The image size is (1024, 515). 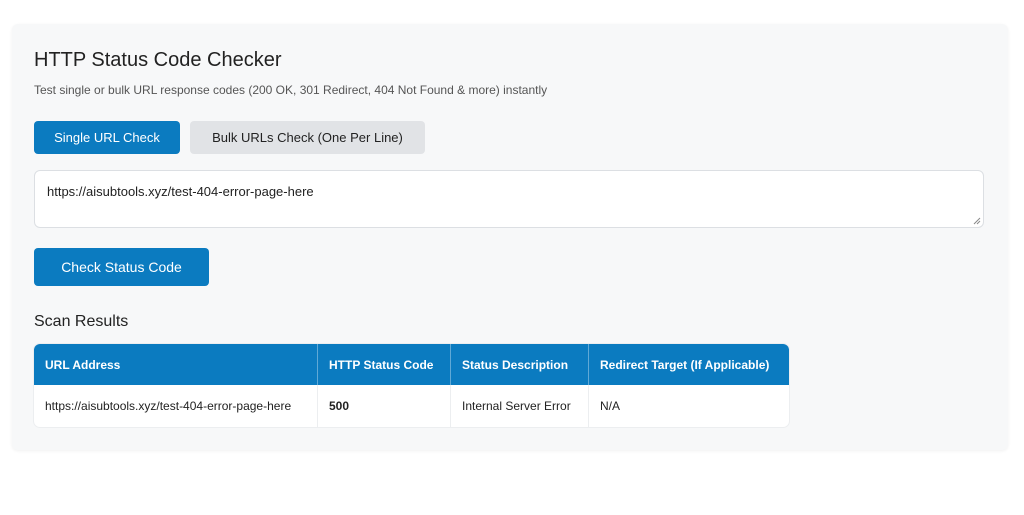 I want to click on cell-redirect-target: N/A, so click(x=610, y=406).